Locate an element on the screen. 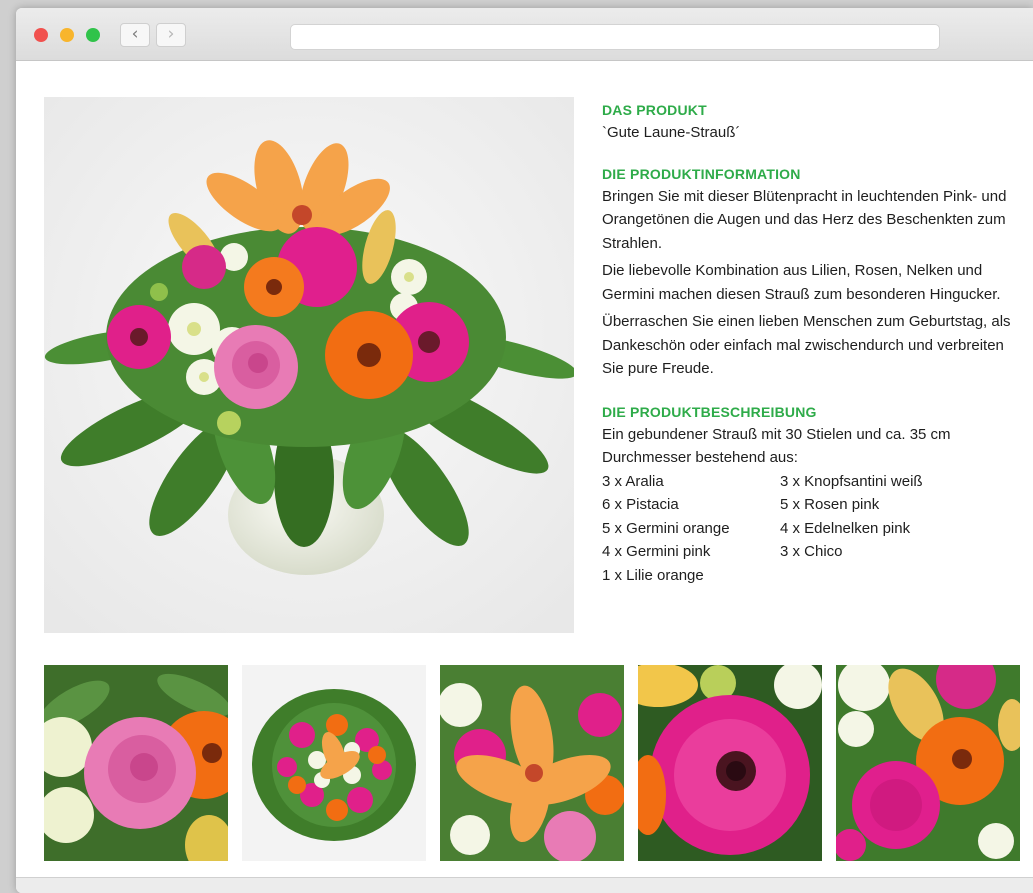 The width and height of the screenshot is (1033, 893). zoom-window-button is located at coordinates (93, 35).